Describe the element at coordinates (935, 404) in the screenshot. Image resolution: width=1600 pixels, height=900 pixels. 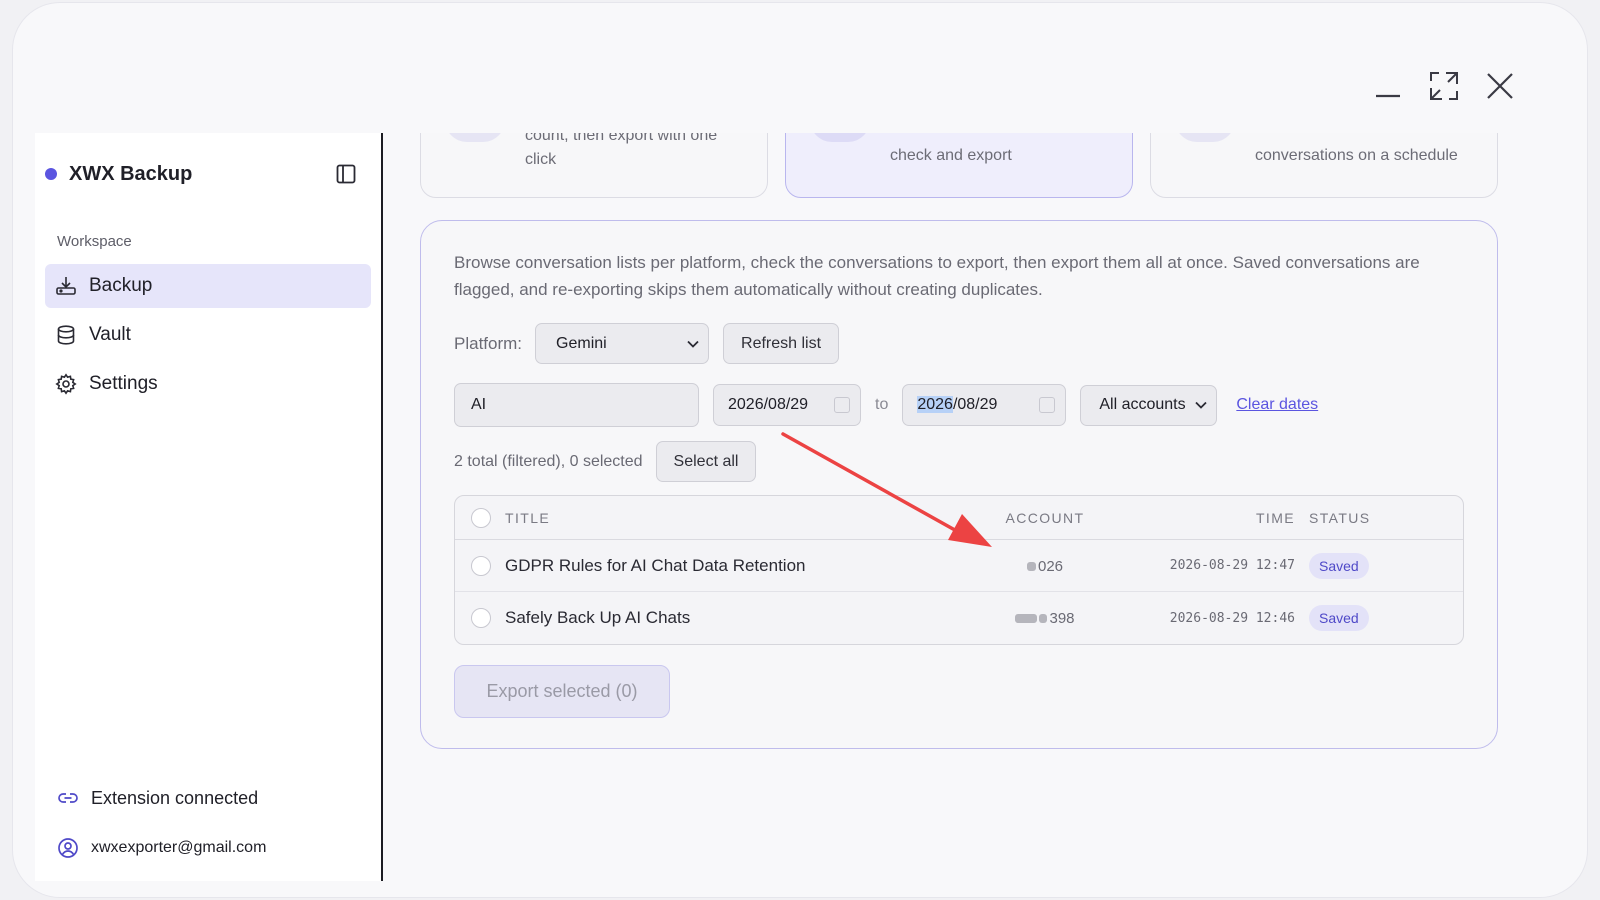
I see `date-to-year-selected: 2026` at that location.